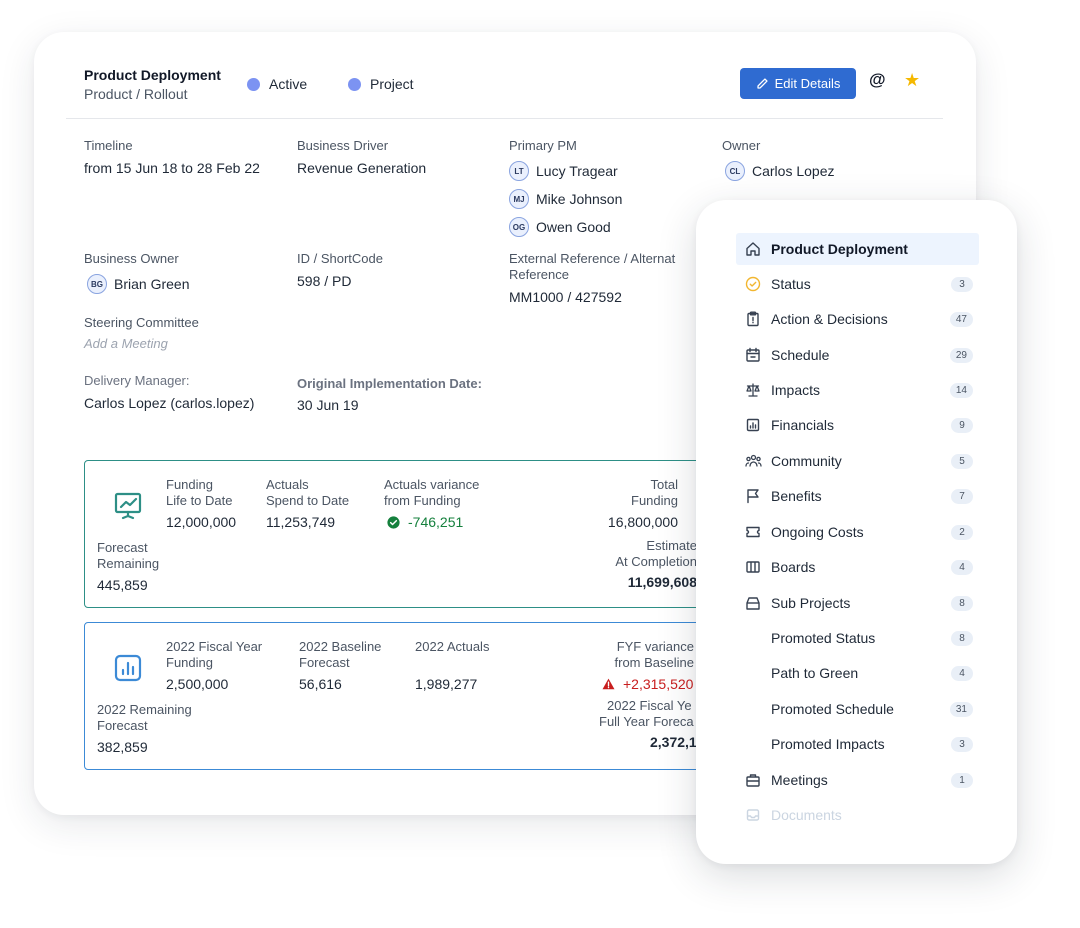  What do you see at coordinates (172, 168) in the screenshot?
I see `timeline-value: from 15 Jun 18 to 28 Feb 22` at bounding box center [172, 168].